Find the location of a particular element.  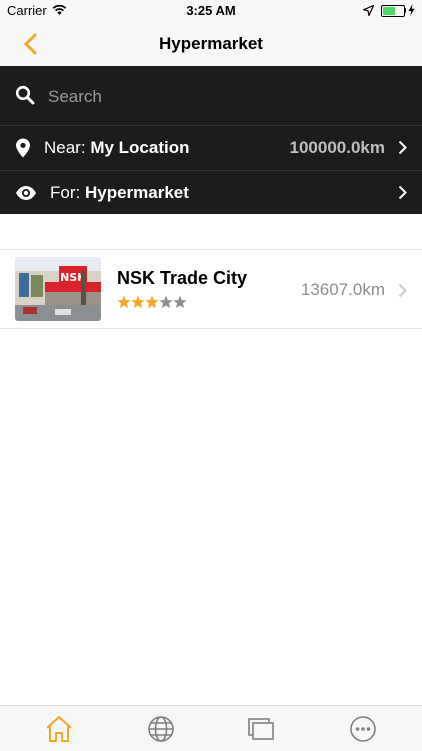

status-bar: Carrier 3:25 AM is located at coordinates (211, 11).